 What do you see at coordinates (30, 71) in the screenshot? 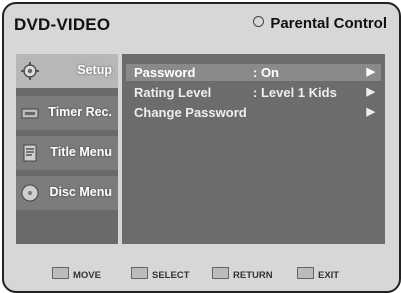
I see `setup-icon` at bounding box center [30, 71].